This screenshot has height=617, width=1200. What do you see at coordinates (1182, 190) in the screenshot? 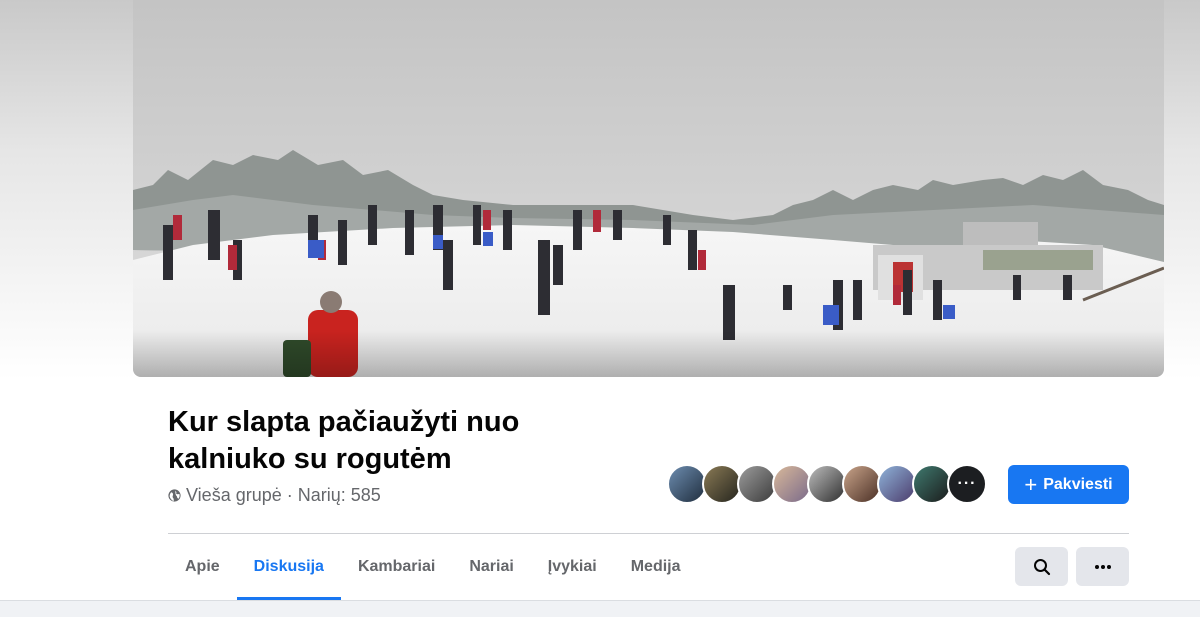
I see `page-background-right` at bounding box center [1182, 190].